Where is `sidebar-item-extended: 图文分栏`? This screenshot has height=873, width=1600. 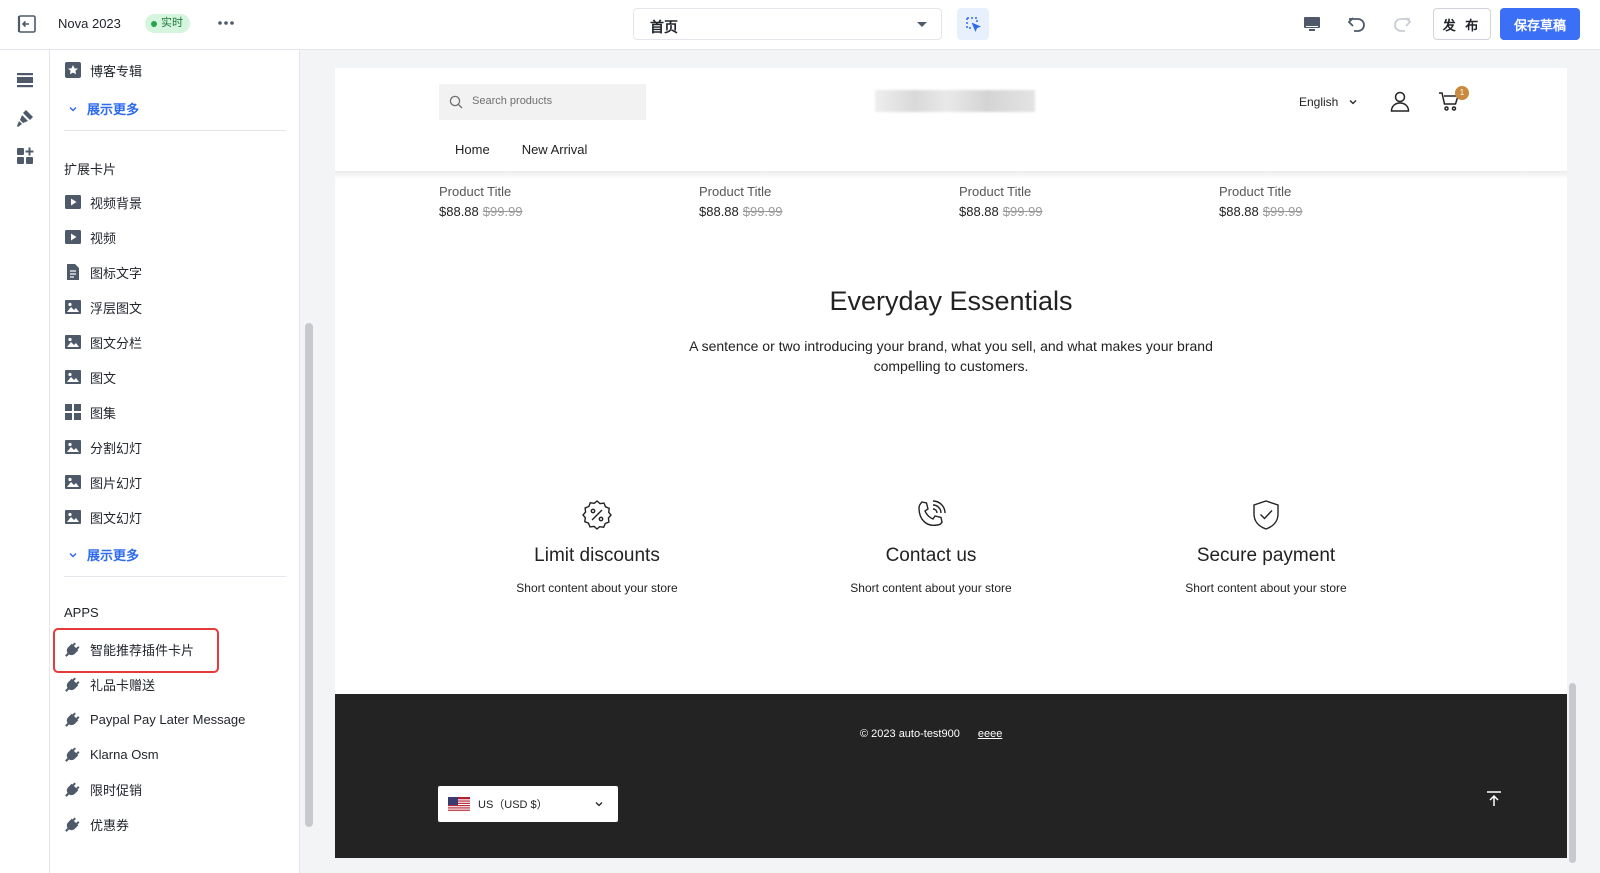 sidebar-item-extended: 图文分栏 is located at coordinates (103, 342).